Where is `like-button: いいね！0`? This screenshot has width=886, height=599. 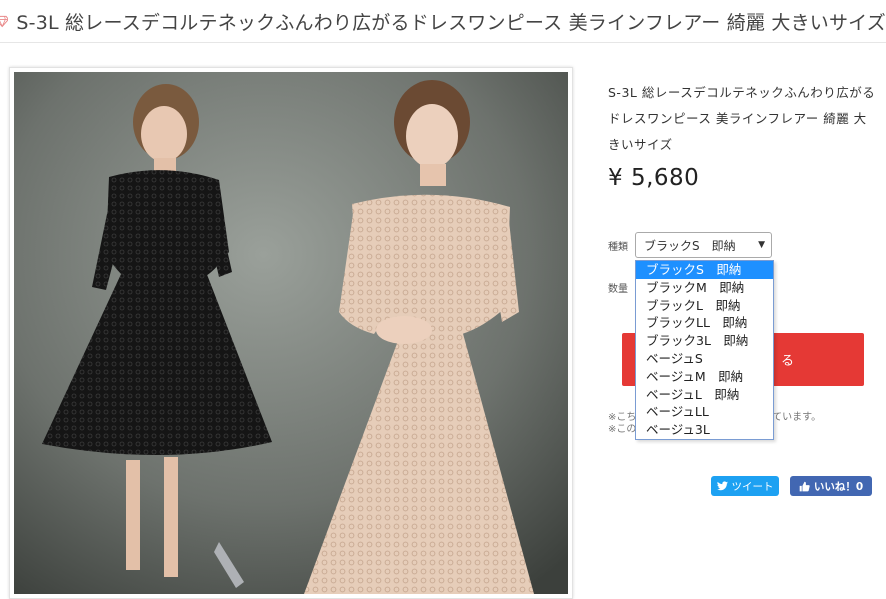
like-button: いいね！0 is located at coordinates (831, 486).